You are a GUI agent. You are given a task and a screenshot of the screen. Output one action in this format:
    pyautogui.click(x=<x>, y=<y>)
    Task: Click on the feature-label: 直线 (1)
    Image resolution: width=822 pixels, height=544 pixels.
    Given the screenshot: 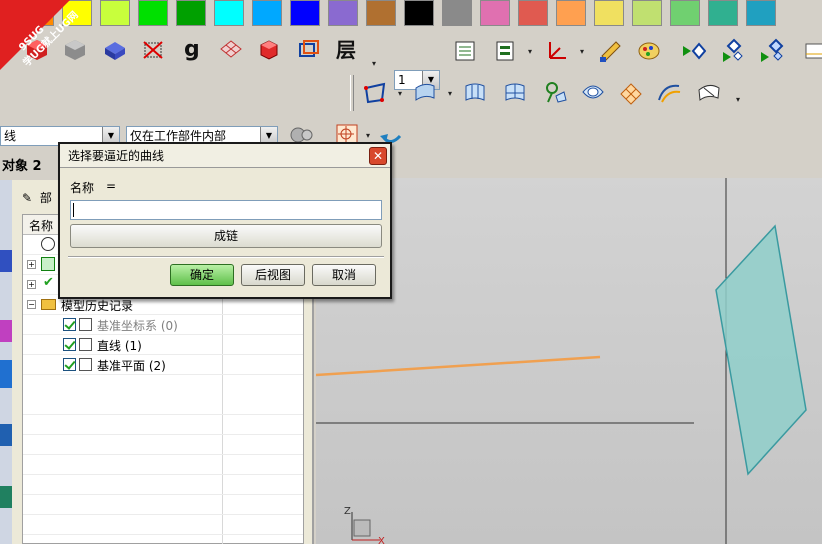 What is the action you would take?
    pyautogui.click(x=119, y=346)
    